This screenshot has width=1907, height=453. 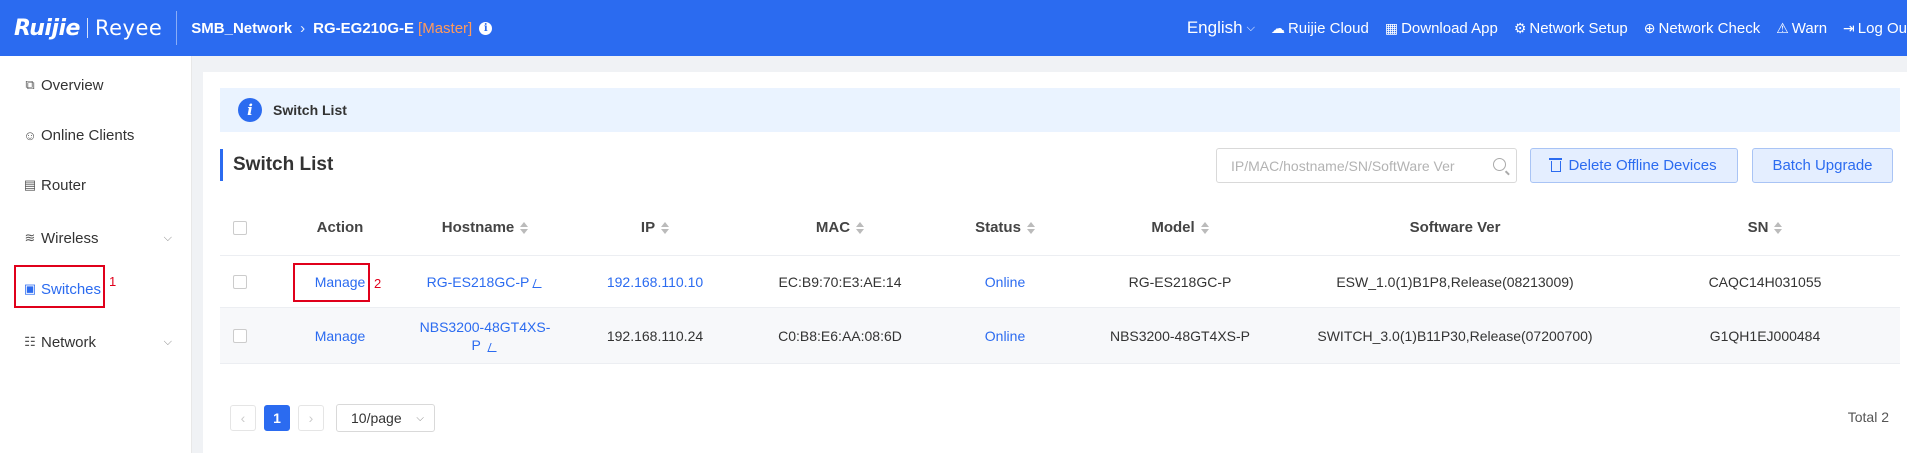 I want to click on button-label: Delete Offline Devices, so click(x=1642, y=165).